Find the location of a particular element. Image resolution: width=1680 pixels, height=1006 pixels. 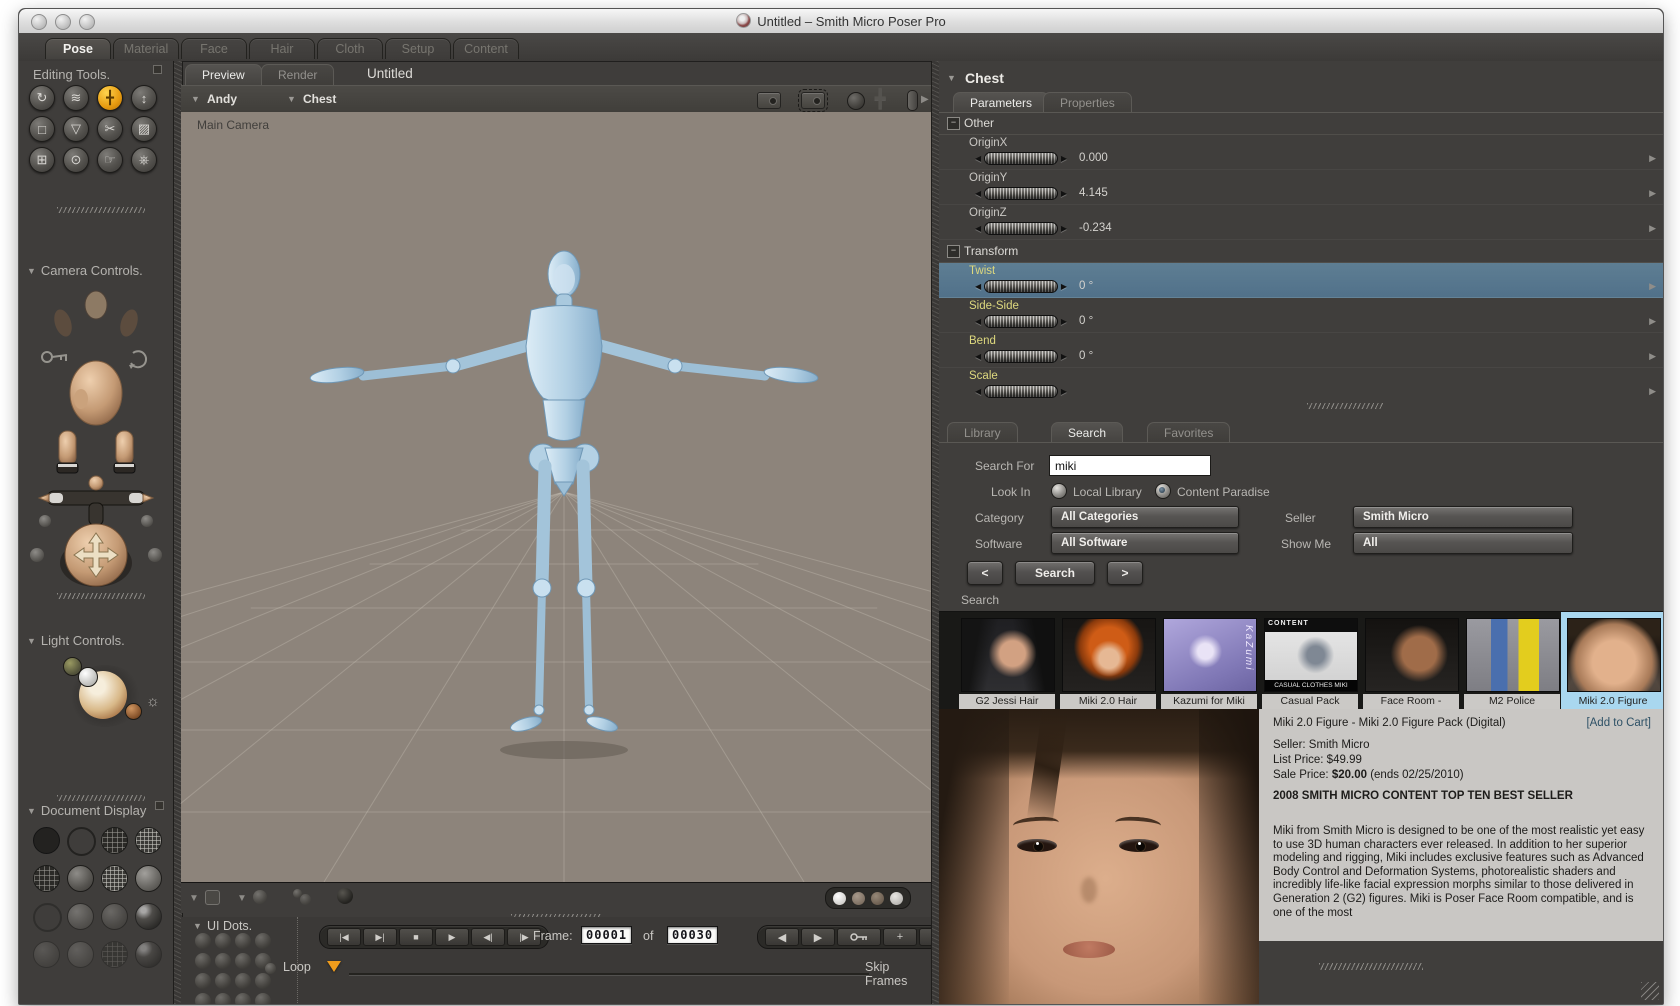

tab-properties: Properties is located at coordinates (1087, 102).